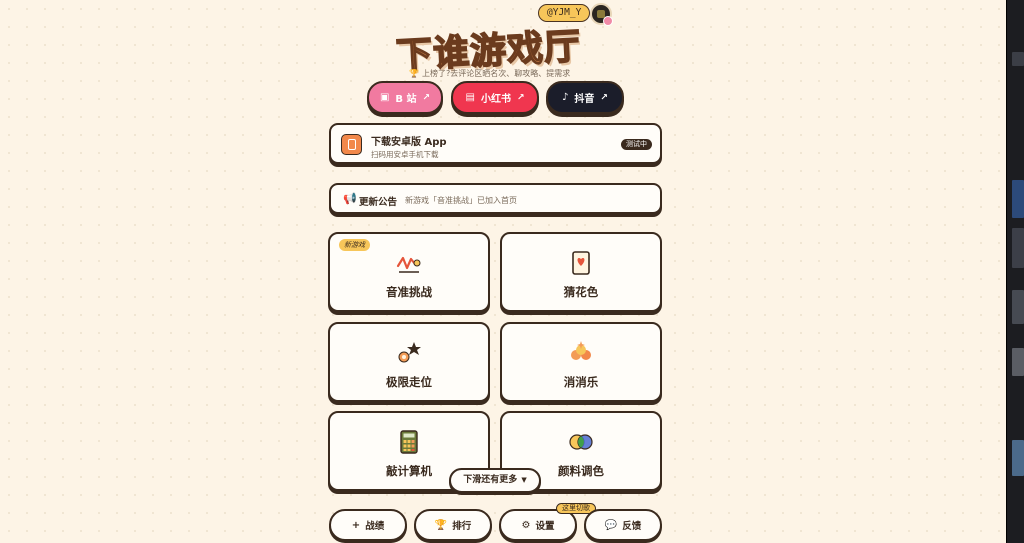 The height and width of the screenshot is (543, 1024). I want to click on feedback-button: 💬 反馈, so click(623, 525).